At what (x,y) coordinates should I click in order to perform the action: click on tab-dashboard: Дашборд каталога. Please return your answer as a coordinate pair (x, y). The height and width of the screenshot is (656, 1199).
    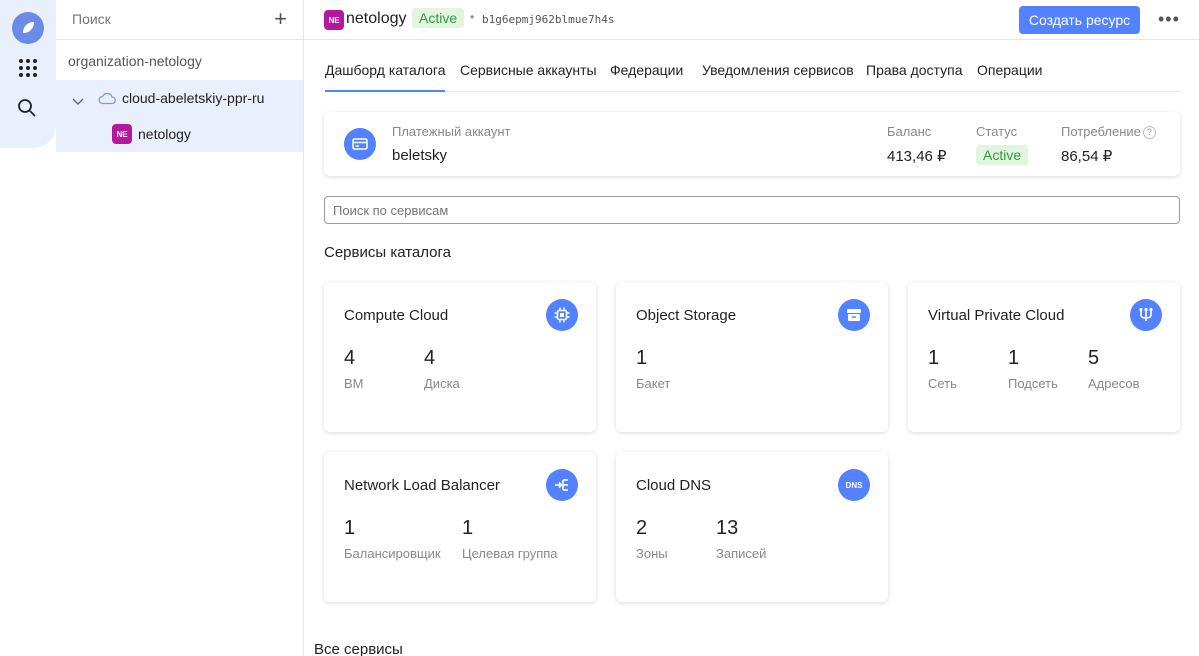
    Looking at the image, I should click on (385, 77).